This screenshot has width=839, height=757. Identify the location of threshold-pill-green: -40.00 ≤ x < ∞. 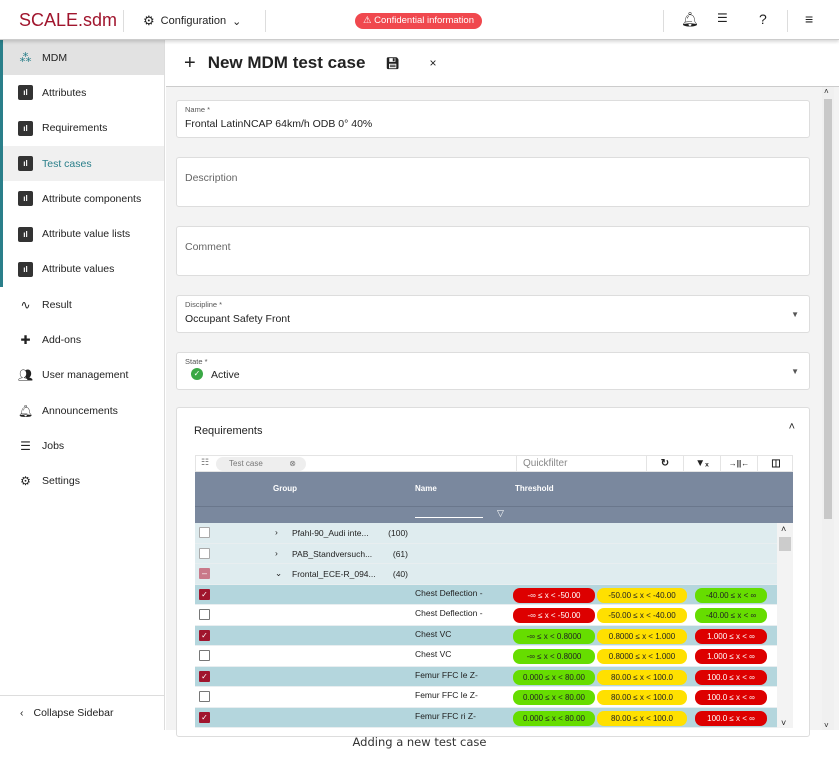
(731, 595).